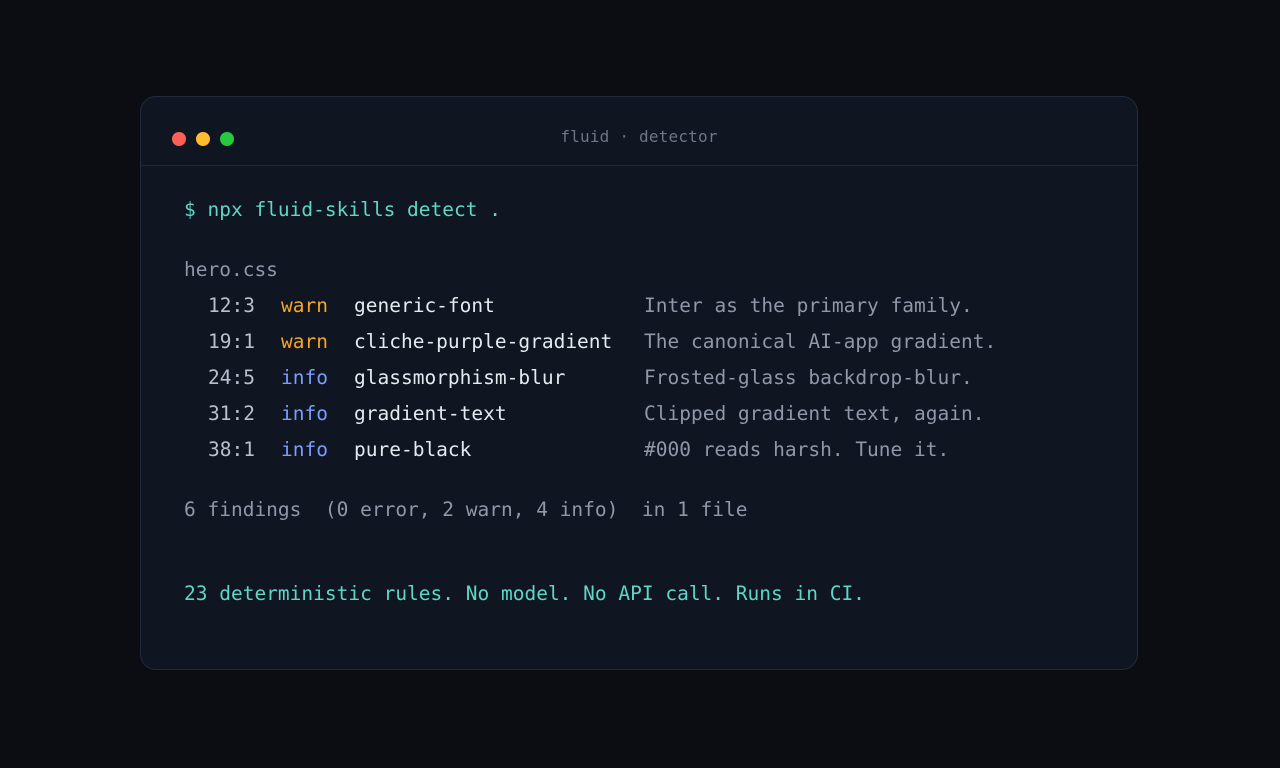  I want to click on finding-location: 12:3, so click(231, 305).